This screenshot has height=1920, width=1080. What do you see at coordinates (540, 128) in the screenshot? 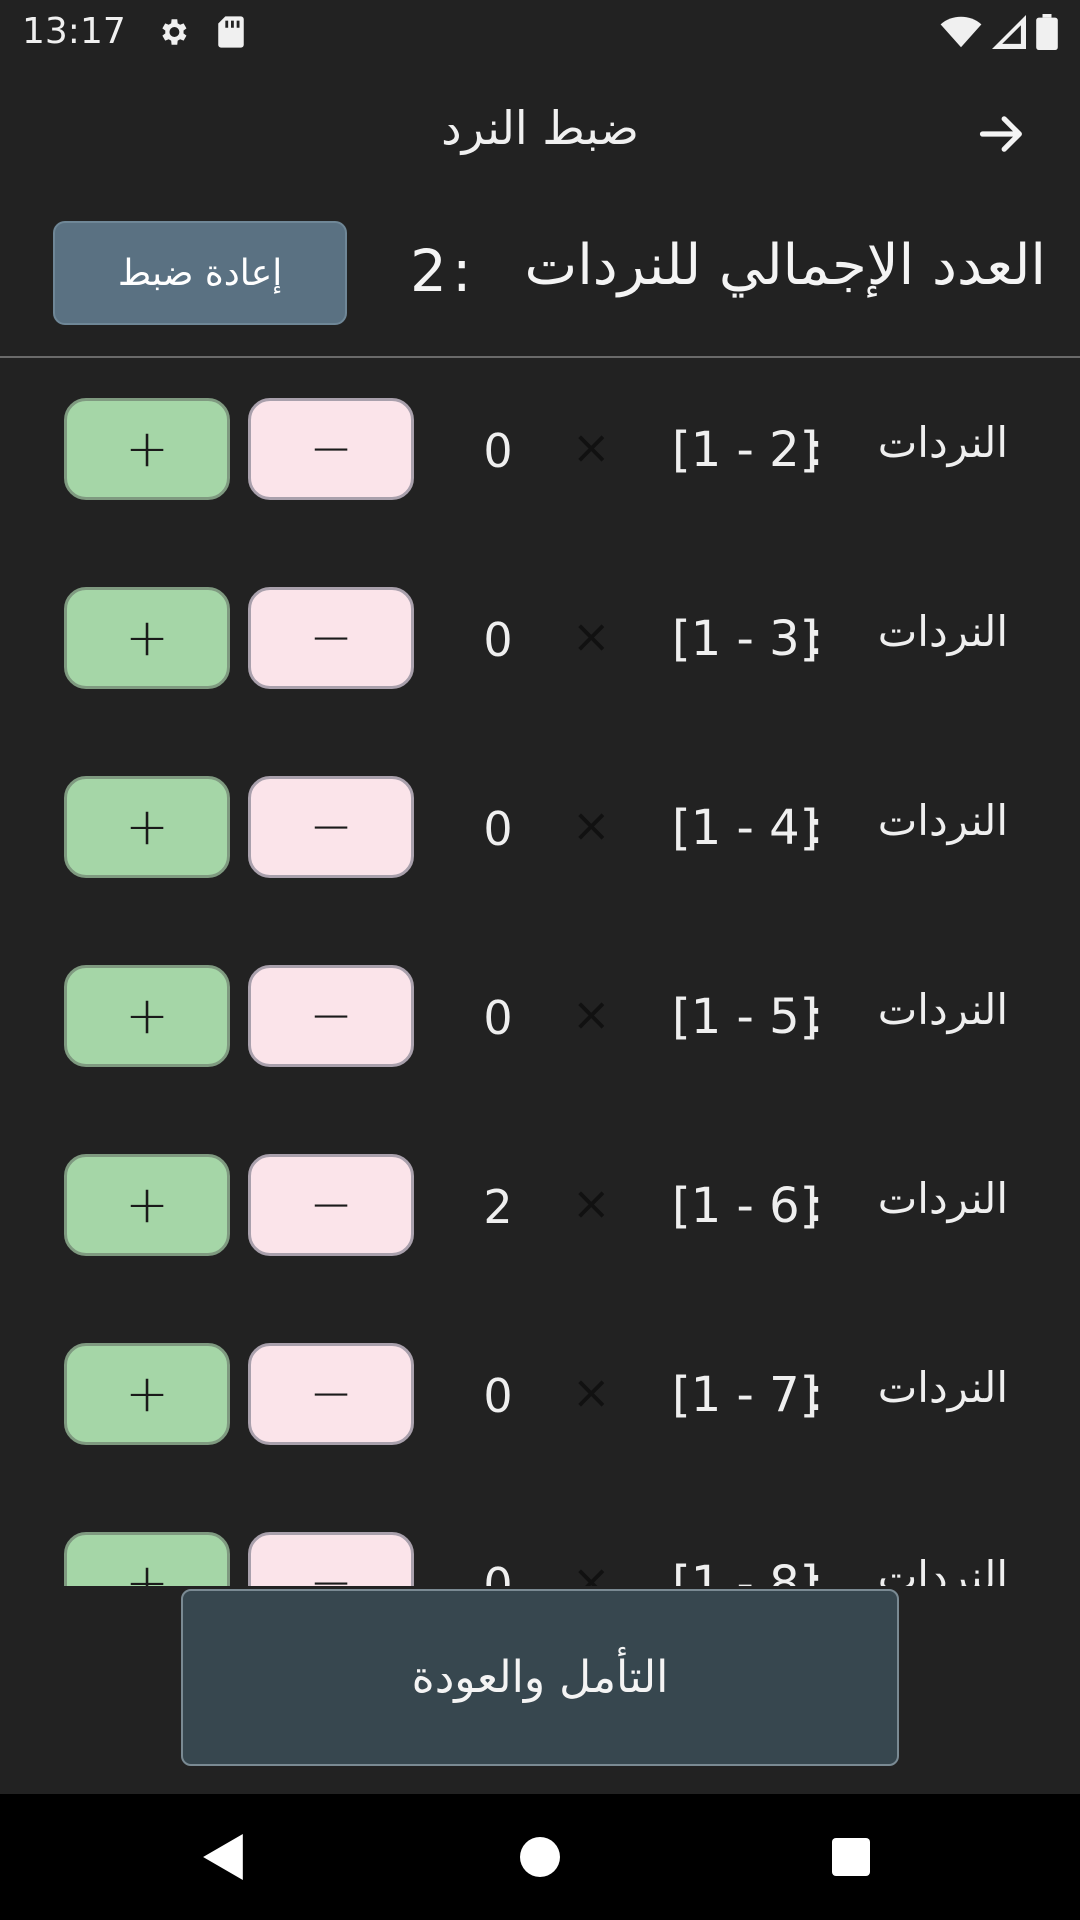
I see `page-title: ضبط النرد` at bounding box center [540, 128].